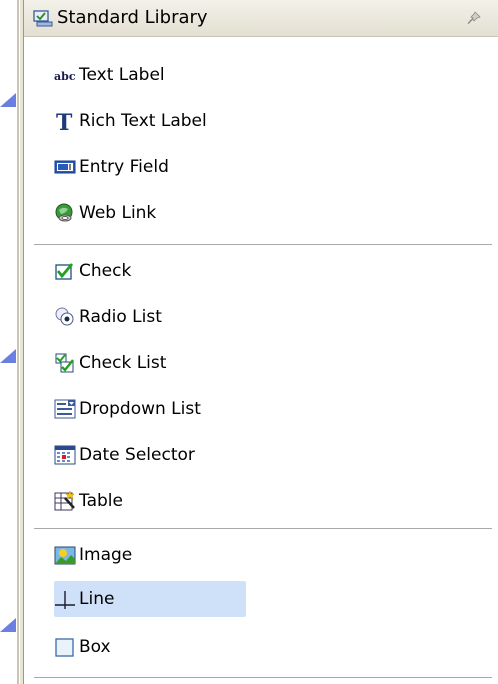 This screenshot has width=498, height=684. Describe the element at coordinates (65, 501) in the screenshot. I see `table-icon` at that location.